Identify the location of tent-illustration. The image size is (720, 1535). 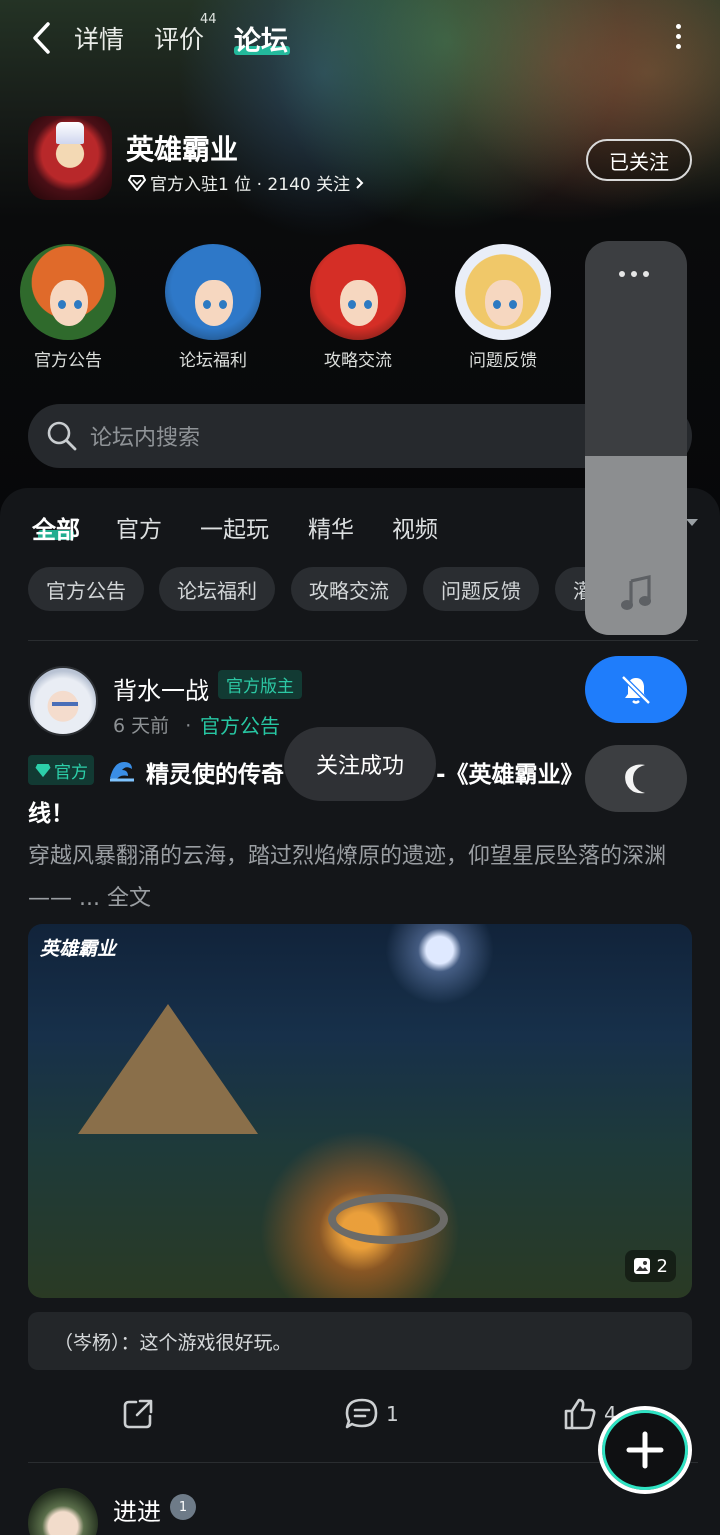
(168, 1069).